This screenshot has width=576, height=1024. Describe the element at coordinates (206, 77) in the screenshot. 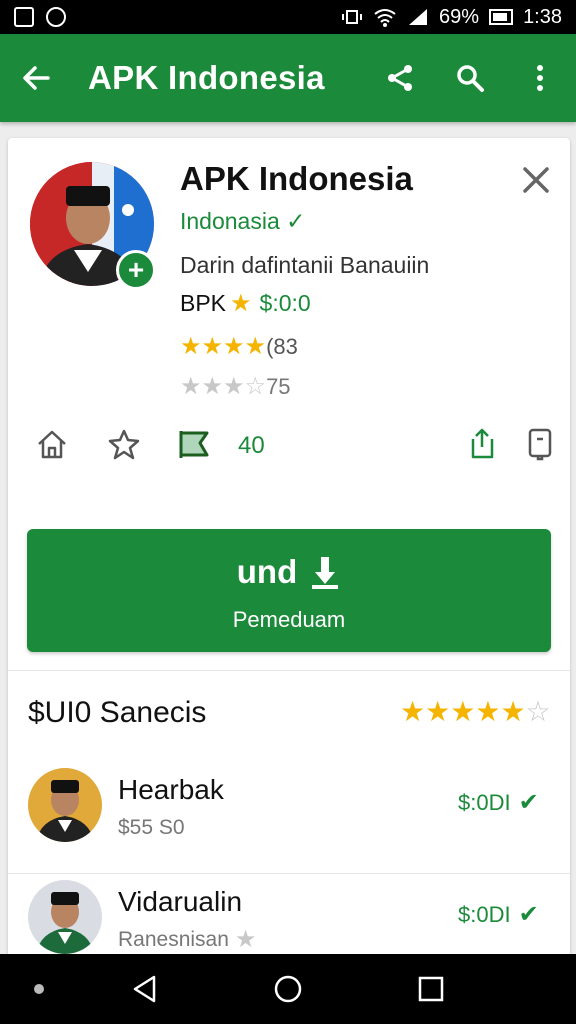

I see `app-bar-title: APK Indonesia` at that location.